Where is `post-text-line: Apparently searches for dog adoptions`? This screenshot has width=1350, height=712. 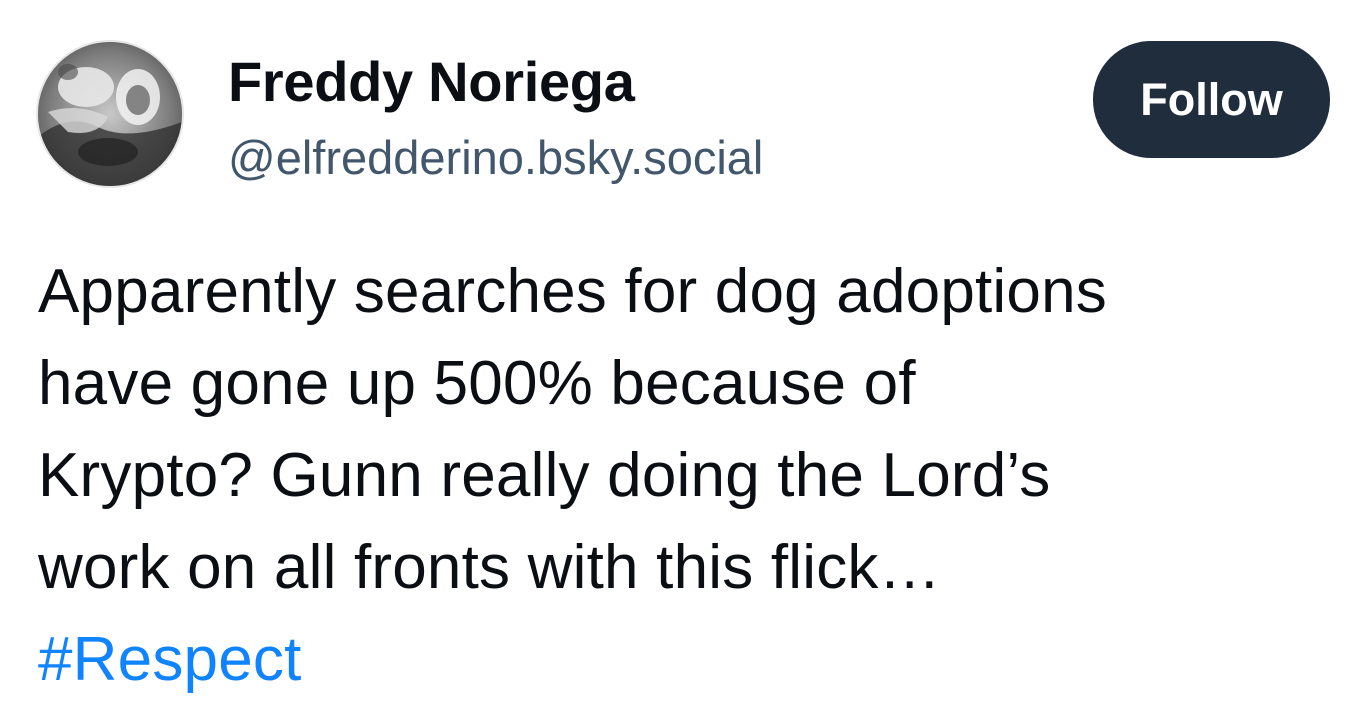 post-text-line: Apparently searches for dog adoptions is located at coordinates (572, 291).